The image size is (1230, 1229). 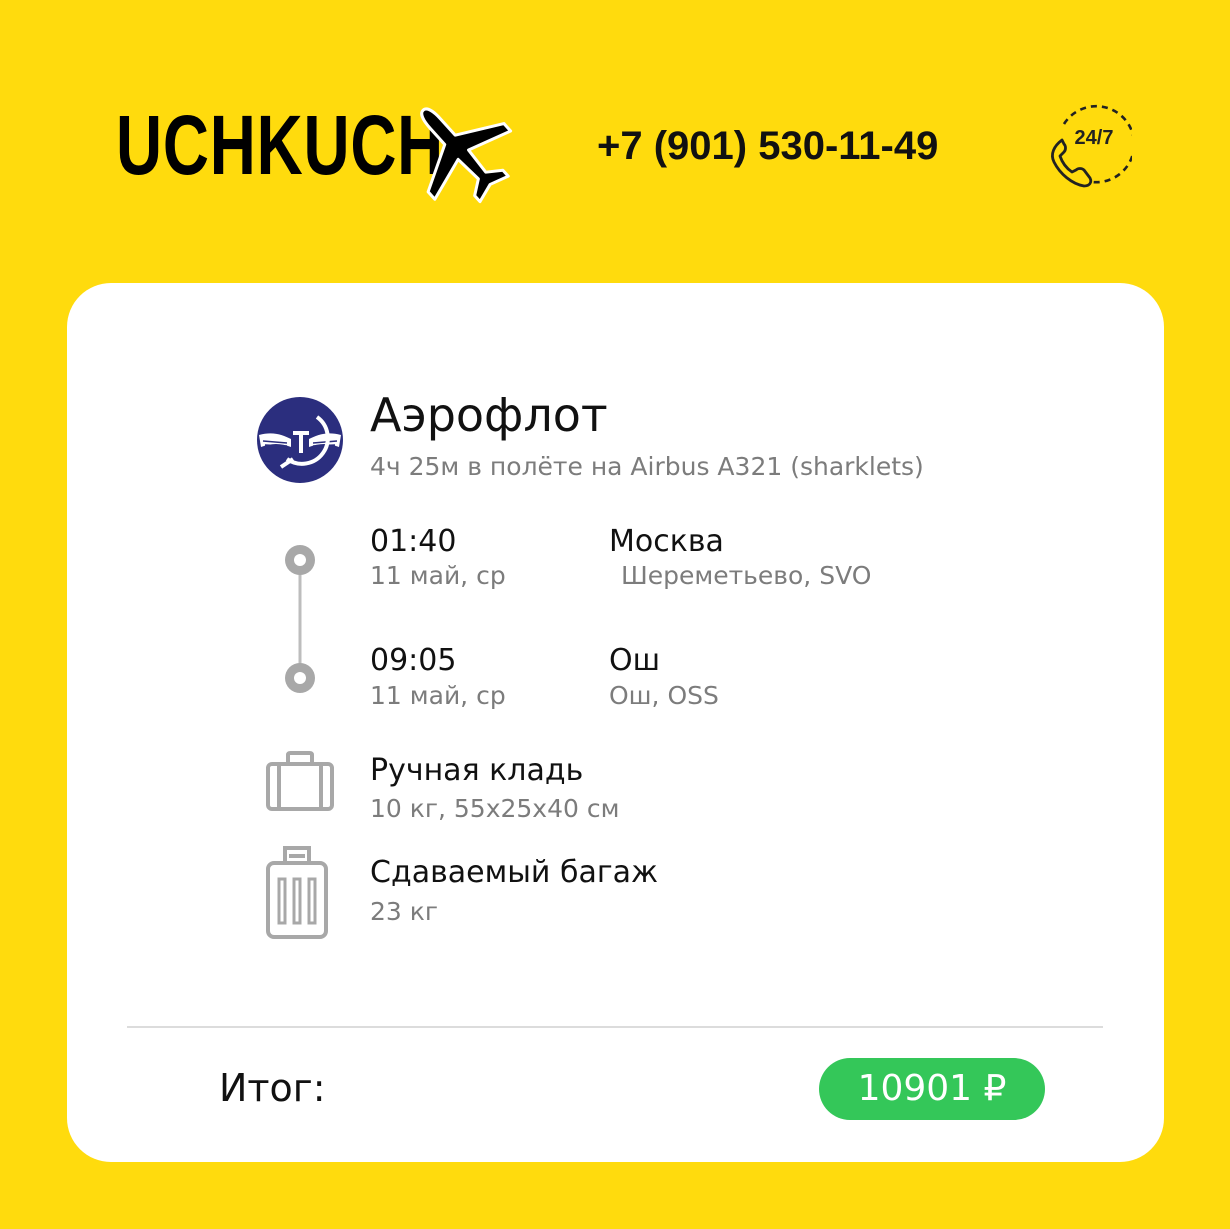 I want to click on hand-baggage-details: 10 кг, 55x25x40 см, so click(x=495, y=808).